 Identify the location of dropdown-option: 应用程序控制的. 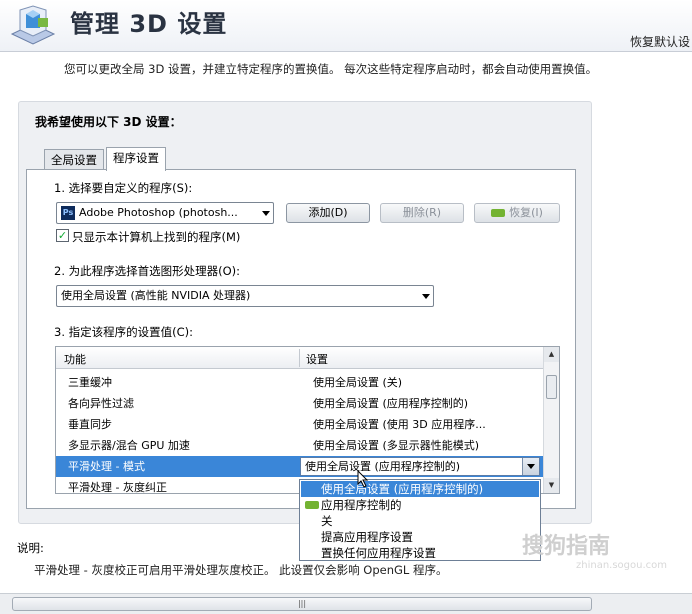
(420, 505).